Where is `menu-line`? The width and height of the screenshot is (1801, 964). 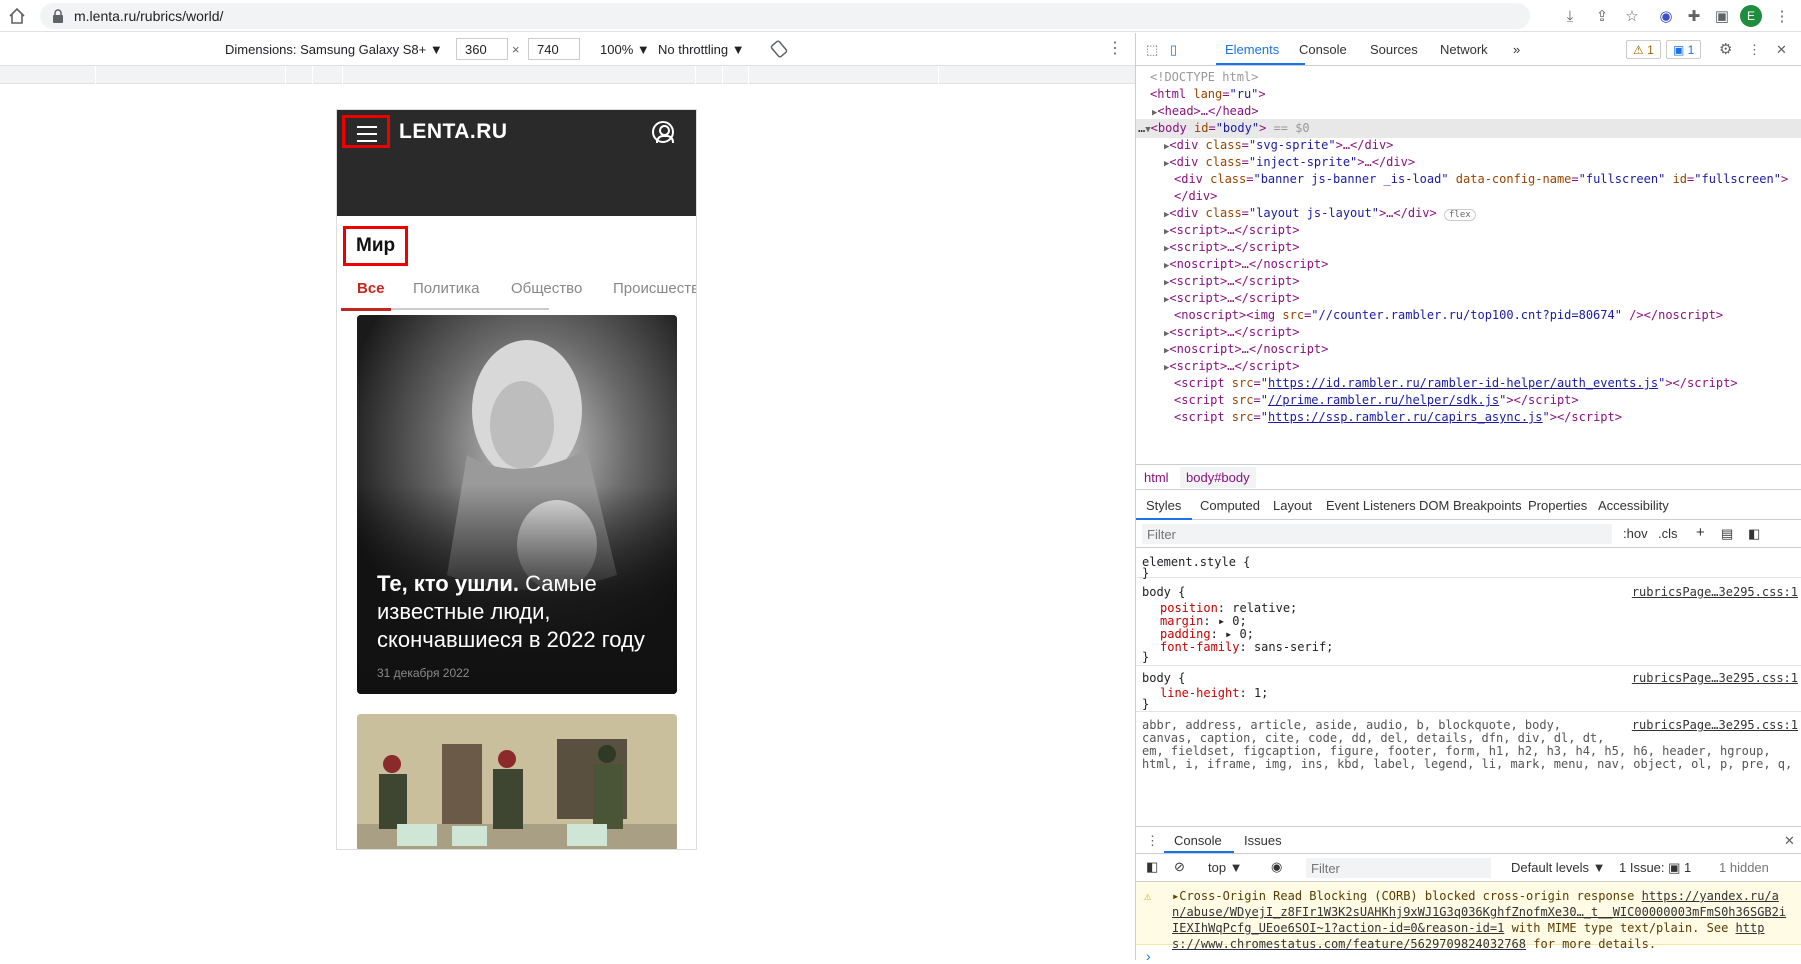
menu-line is located at coordinates (367, 134).